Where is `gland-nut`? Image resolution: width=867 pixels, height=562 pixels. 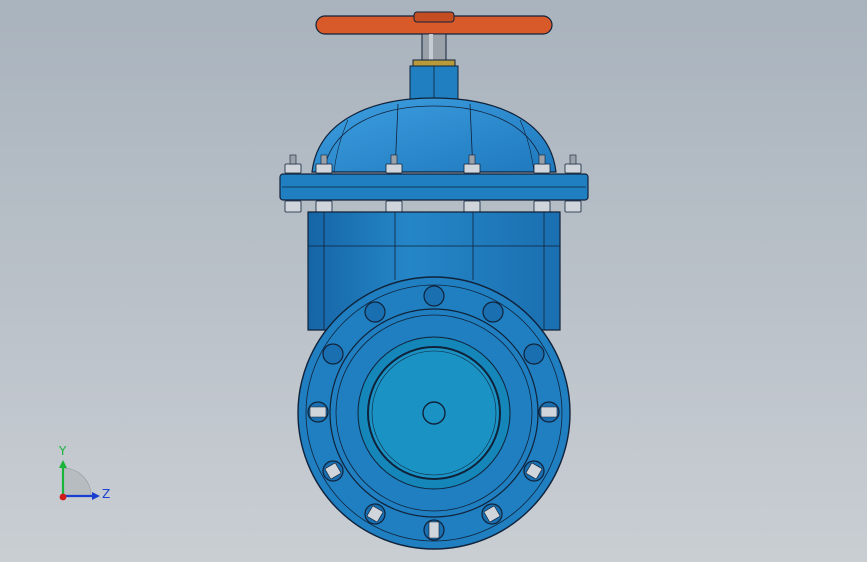 gland-nut is located at coordinates (434, 80).